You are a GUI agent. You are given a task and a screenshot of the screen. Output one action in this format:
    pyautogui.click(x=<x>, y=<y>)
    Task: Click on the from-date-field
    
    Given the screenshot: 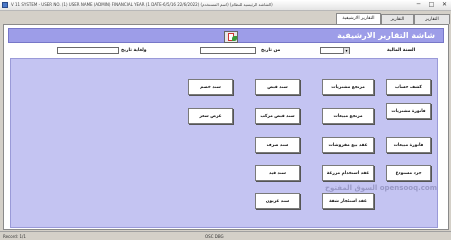 What is the action you would take?
    pyautogui.click(x=228, y=50)
    